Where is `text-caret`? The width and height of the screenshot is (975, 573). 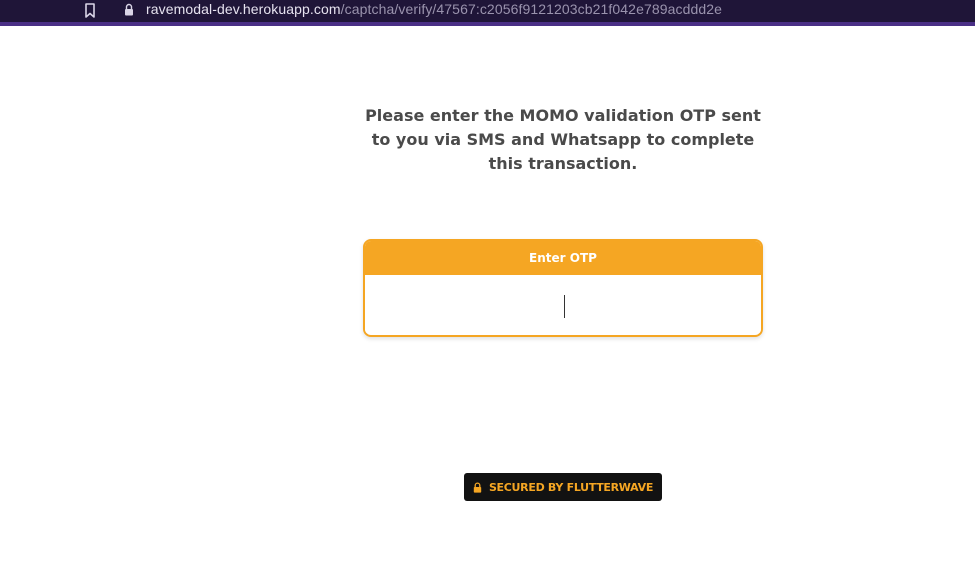 text-caret is located at coordinates (564, 306).